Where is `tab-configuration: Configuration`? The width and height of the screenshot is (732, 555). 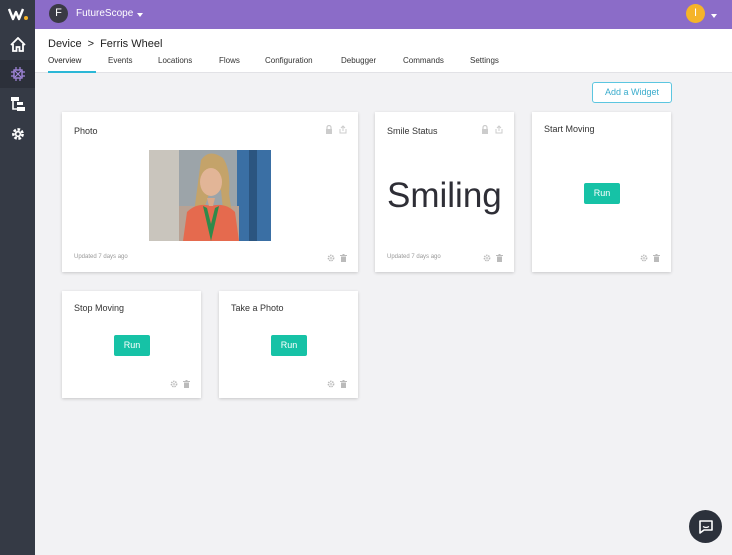
tab-configuration: Configuration is located at coordinates (289, 64).